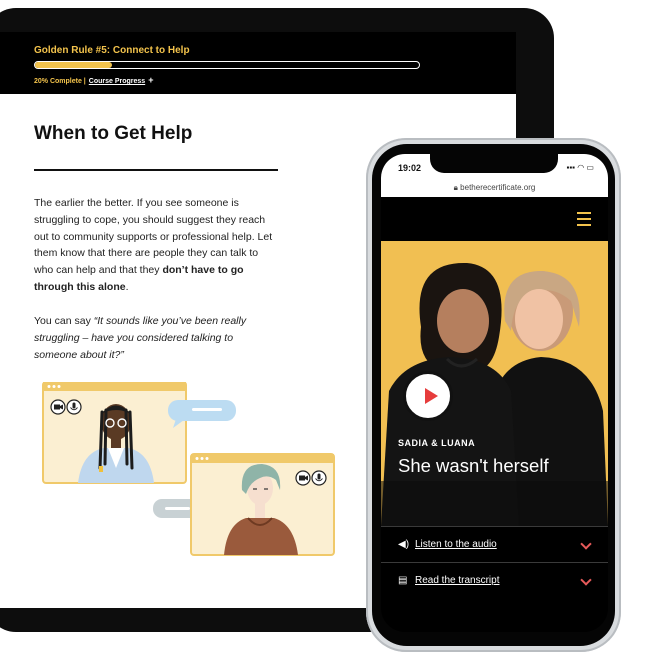 The image size is (645, 656). Describe the element at coordinates (403, 580) in the screenshot. I see `document-icon: ▤` at that location.